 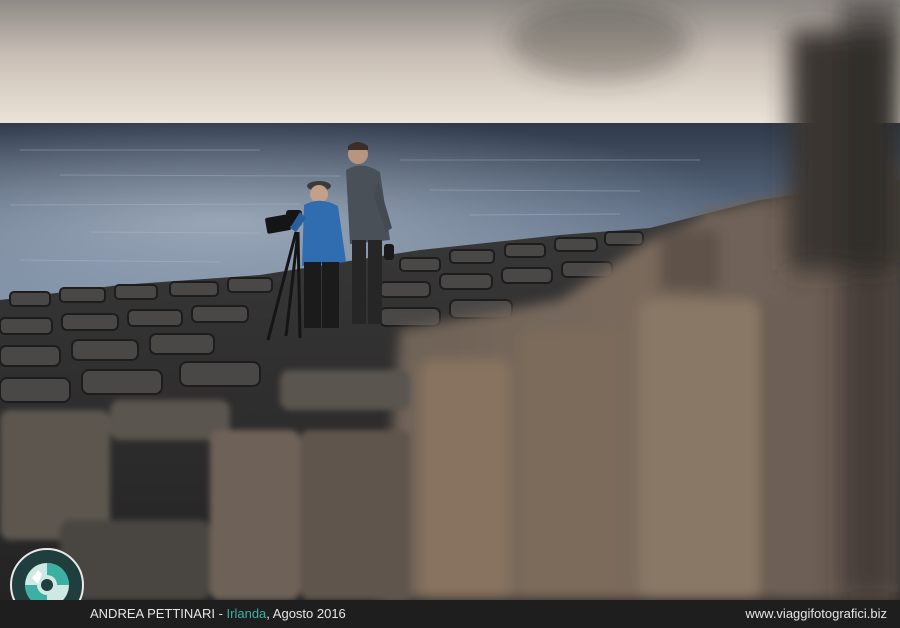 What do you see at coordinates (816, 613) in the screenshot?
I see `website-url: www.viaggifotografici.biz` at bounding box center [816, 613].